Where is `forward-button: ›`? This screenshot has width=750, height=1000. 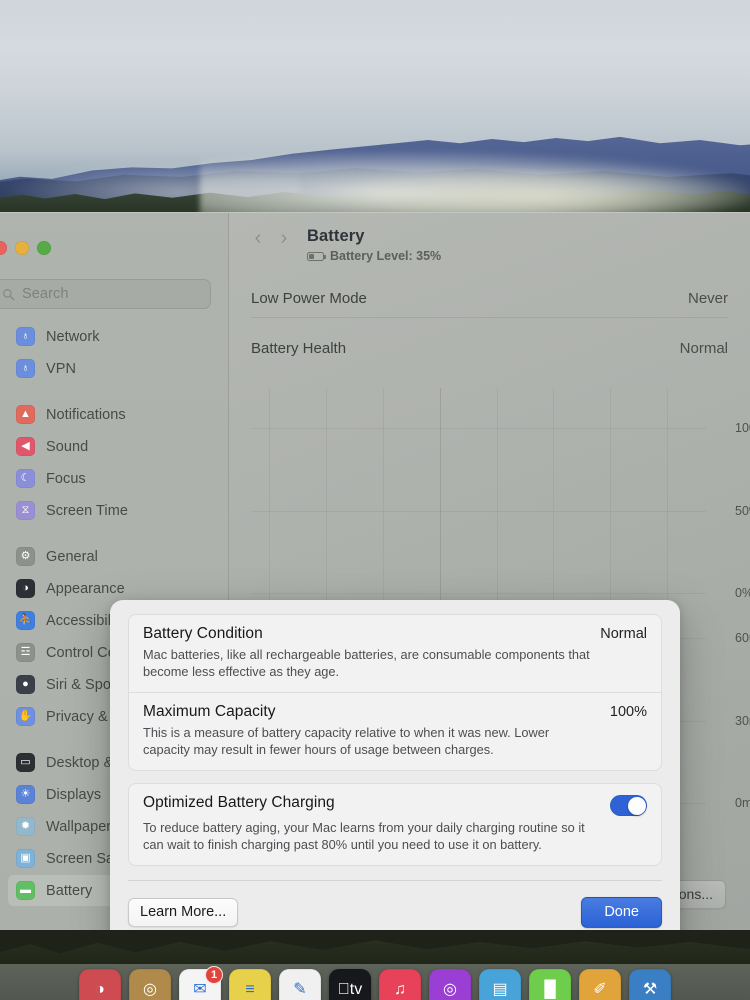 forward-button: › is located at coordinates (284, 238).